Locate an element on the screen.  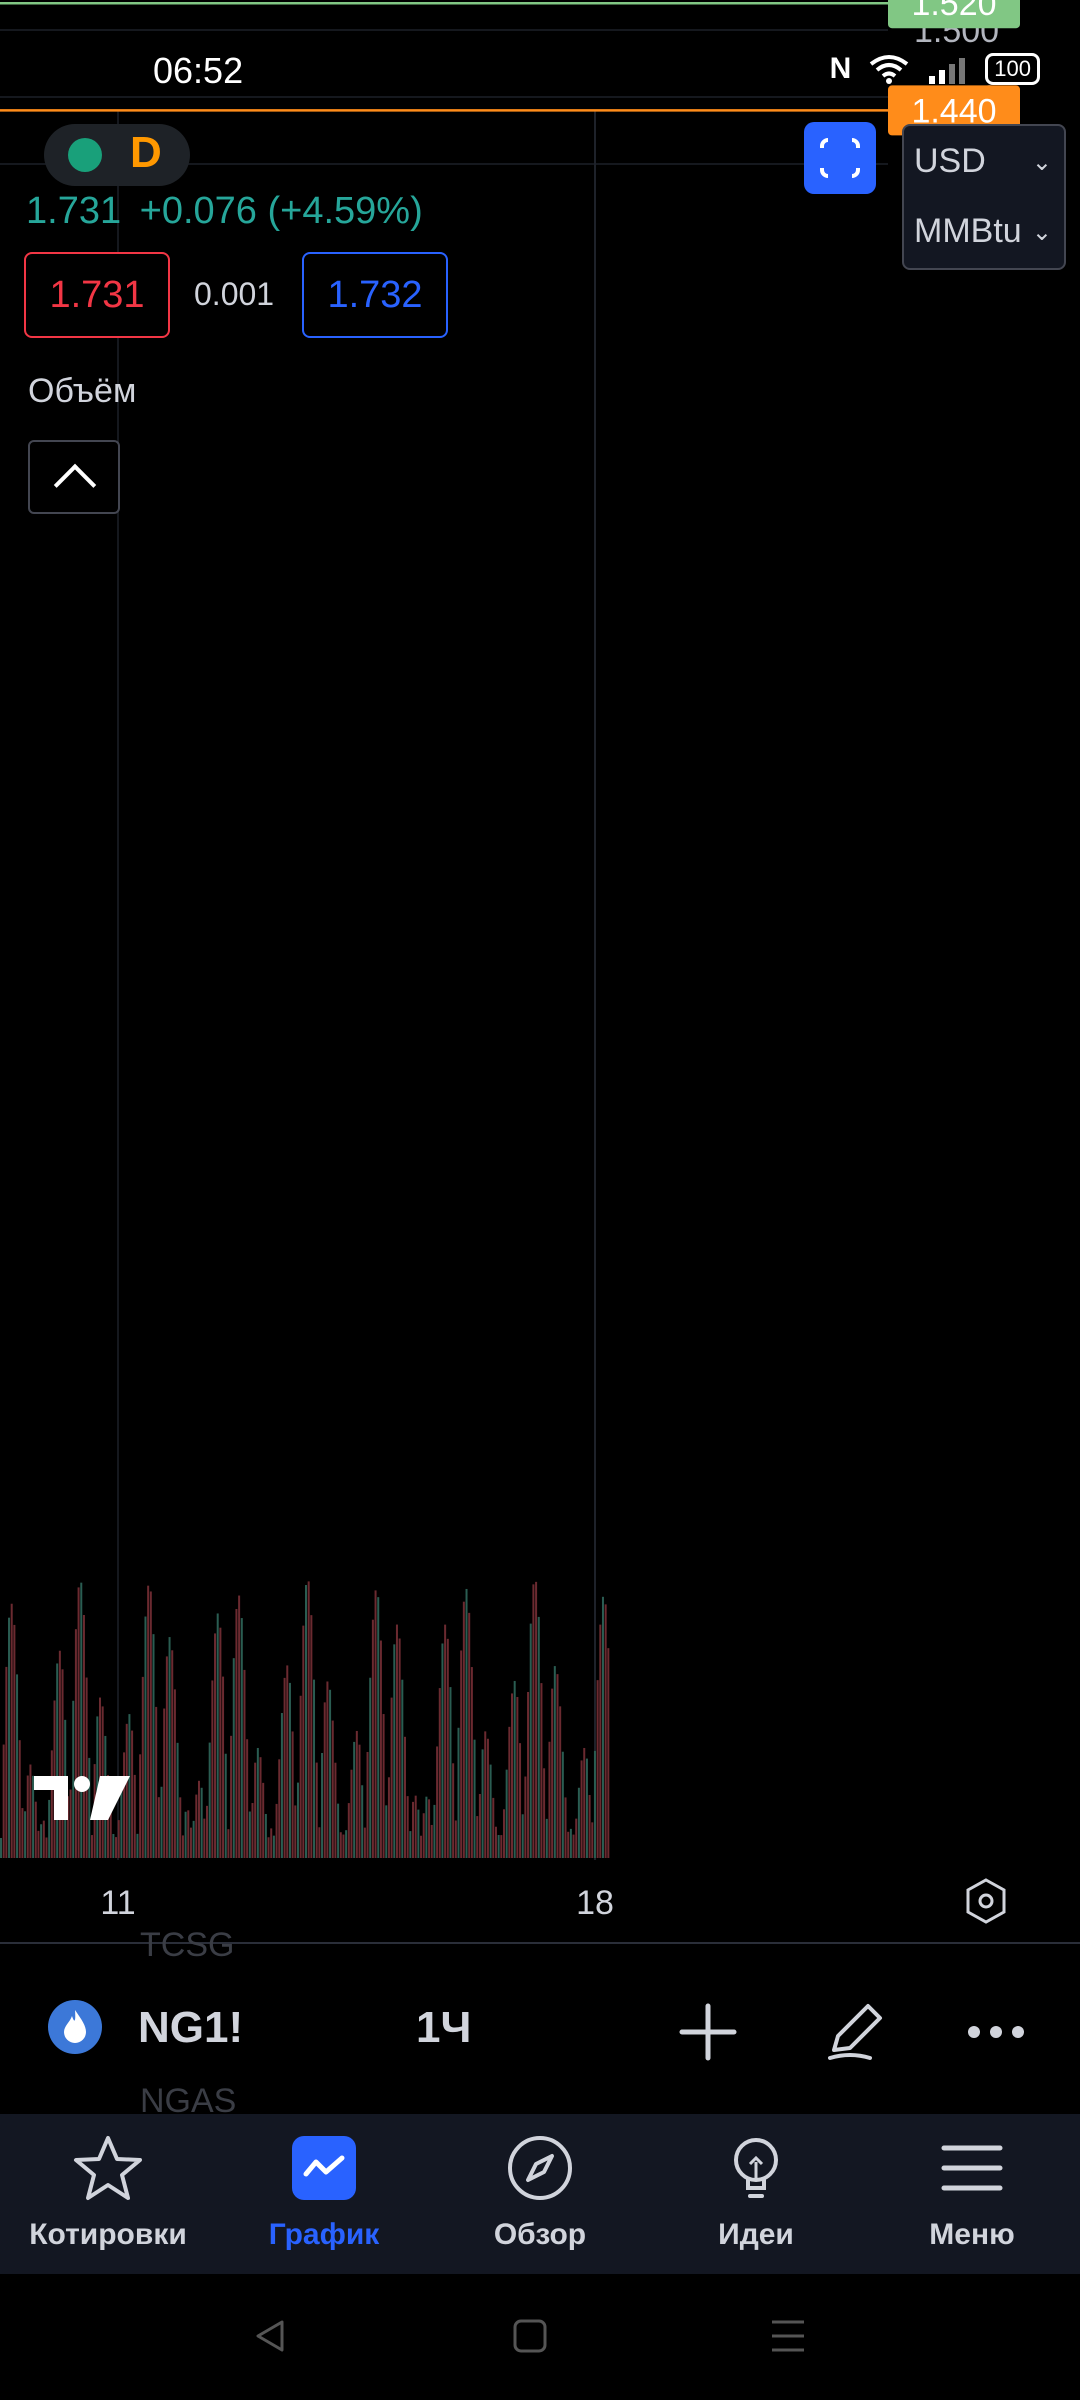
buy-button: 1.732 is located at coordinates (375, 295).